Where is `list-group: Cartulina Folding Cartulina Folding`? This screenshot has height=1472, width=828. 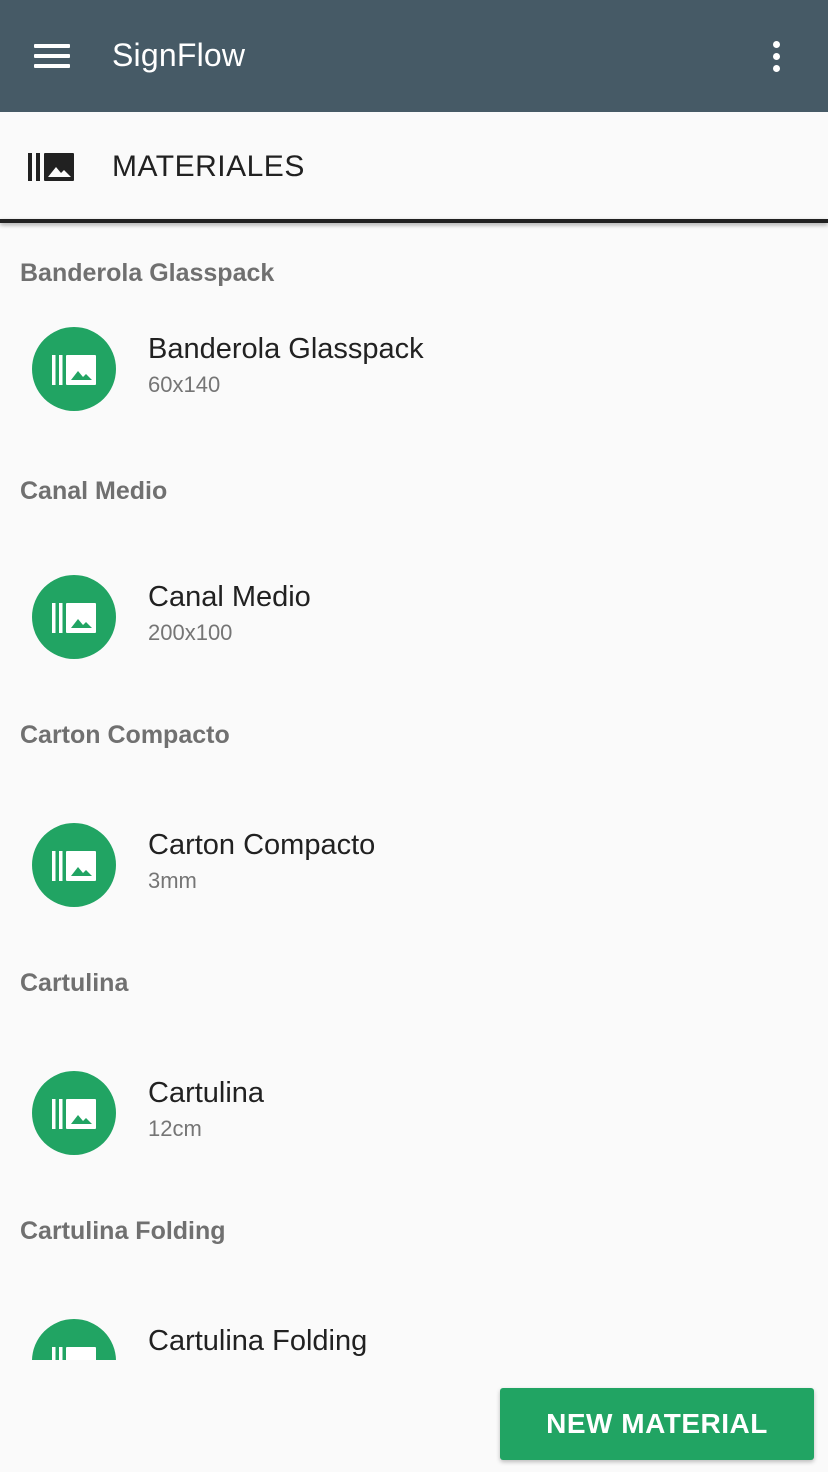
list-group: Cartulina Folding Cartulina Folding is located at coordinates (414, 1287).